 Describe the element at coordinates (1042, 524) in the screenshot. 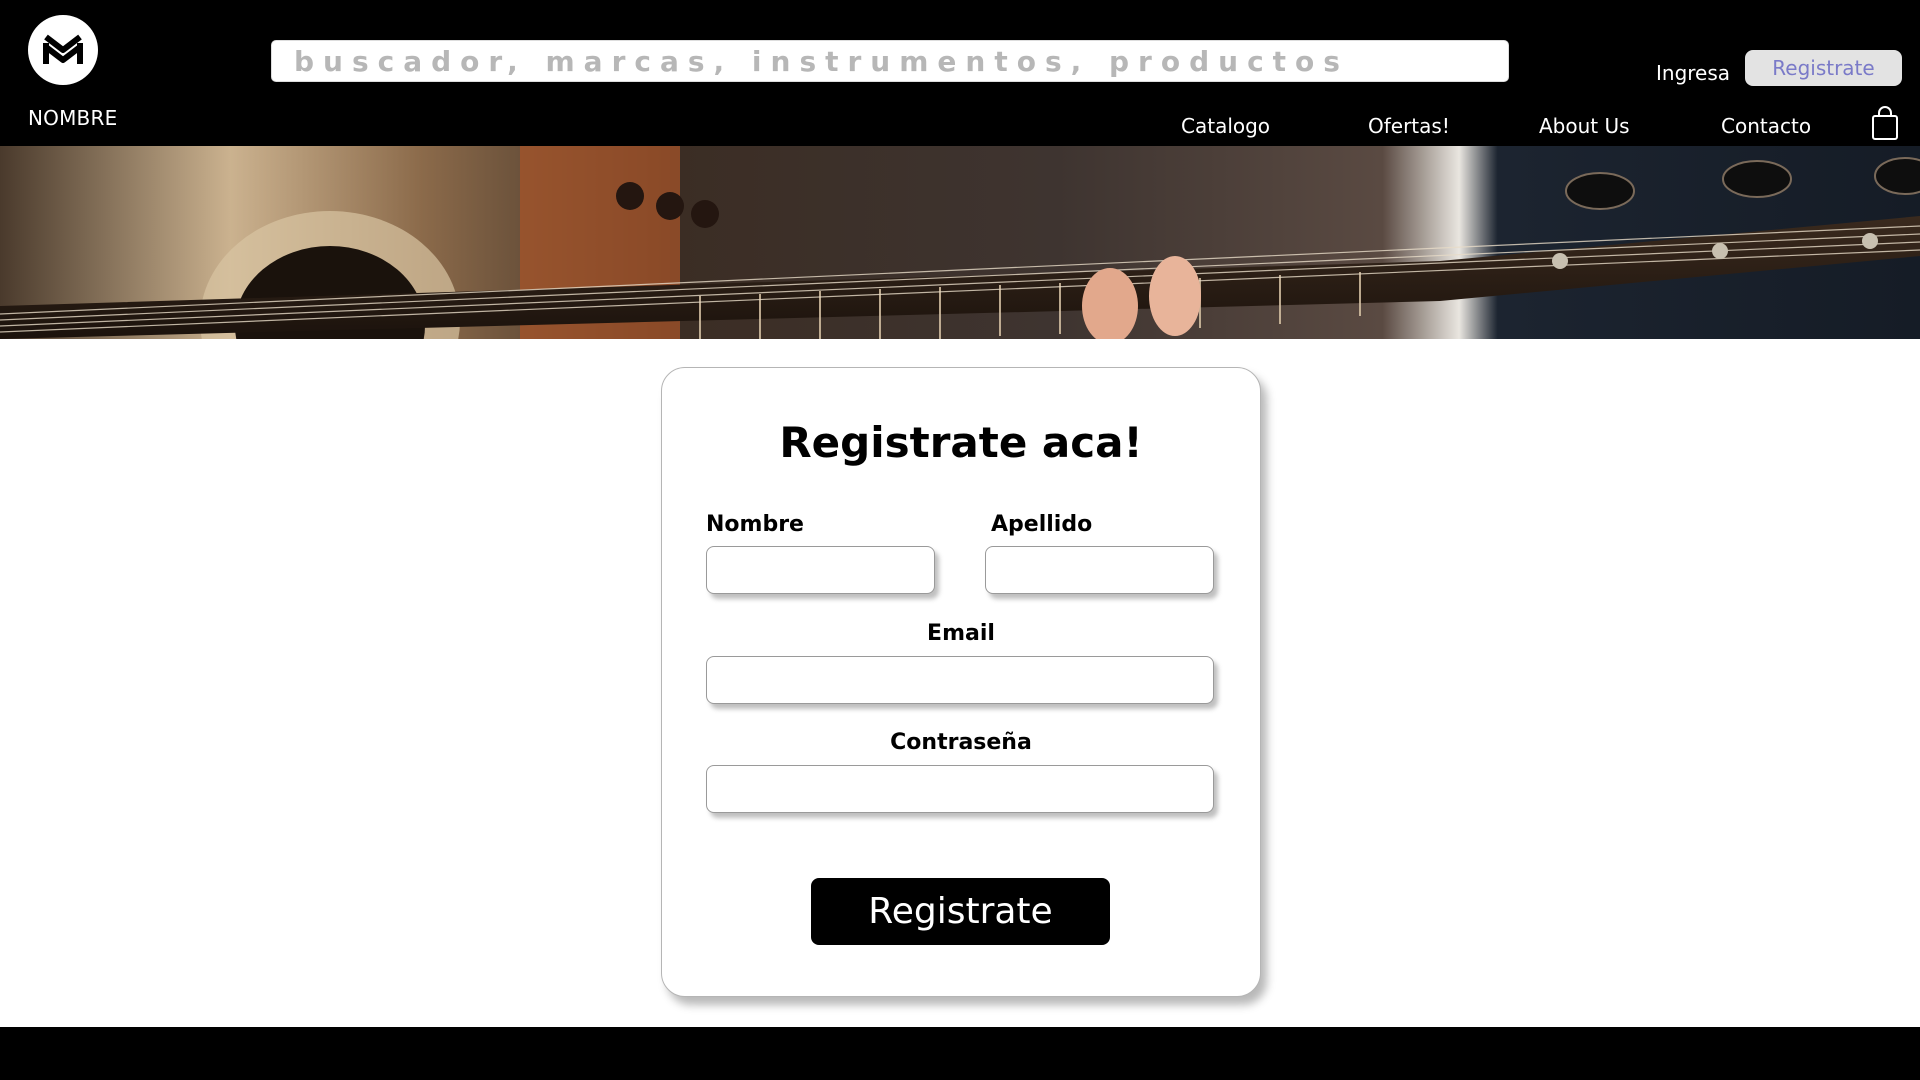

I see `apellido-label: Apellido` at that location.